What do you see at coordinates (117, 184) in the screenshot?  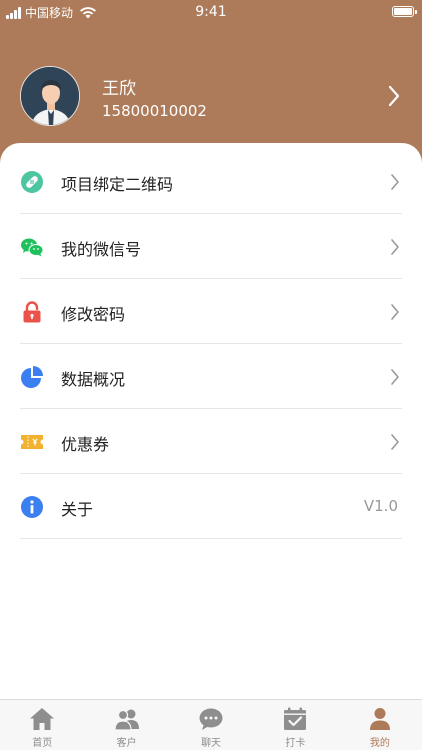 I see `menu-item-label: 项目绑定二维码` at bounding box center [117, 184].